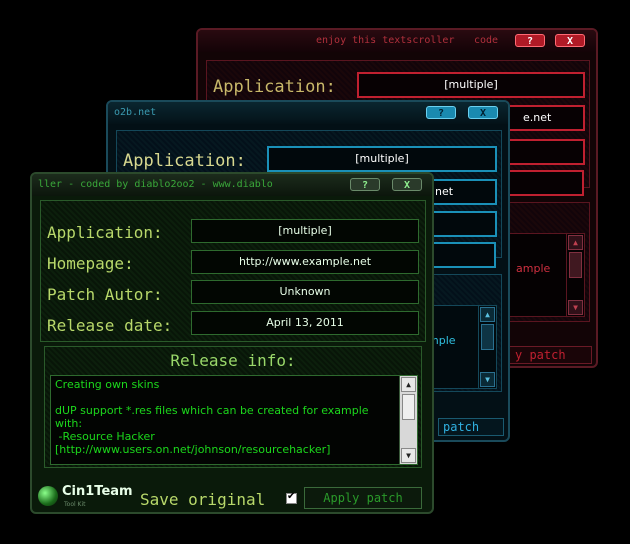  I want to click on team-logo: Cin1Team Tool Kit, so click(86, 495).